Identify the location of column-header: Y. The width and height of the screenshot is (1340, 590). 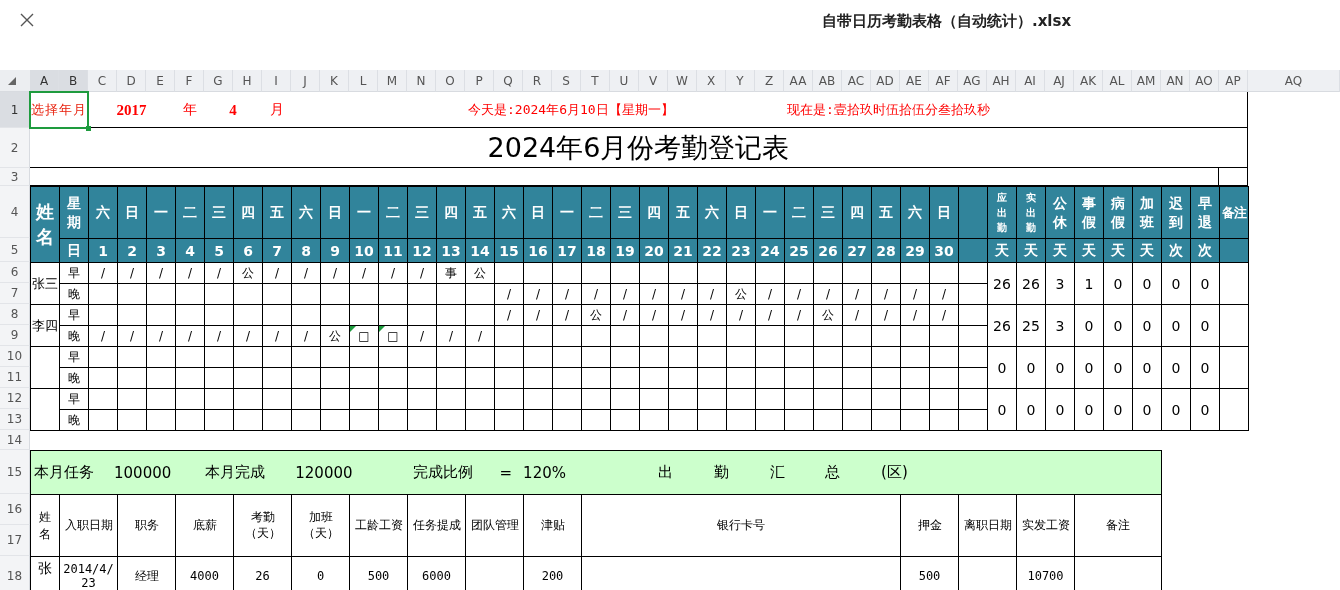
(740, 81).